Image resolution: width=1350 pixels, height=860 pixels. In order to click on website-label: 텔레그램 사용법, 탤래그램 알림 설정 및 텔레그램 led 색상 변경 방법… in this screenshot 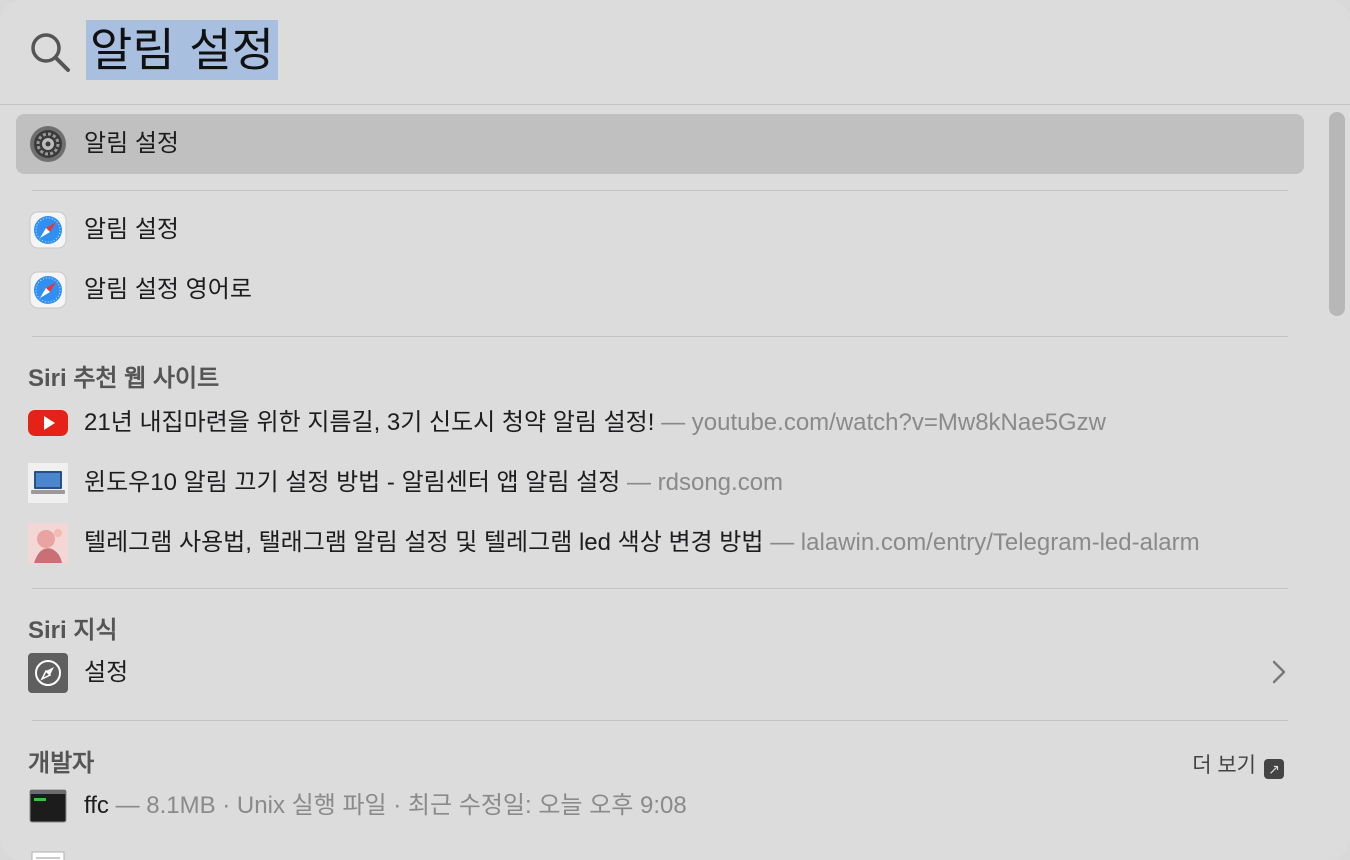, I will do `click(642, 543)`.